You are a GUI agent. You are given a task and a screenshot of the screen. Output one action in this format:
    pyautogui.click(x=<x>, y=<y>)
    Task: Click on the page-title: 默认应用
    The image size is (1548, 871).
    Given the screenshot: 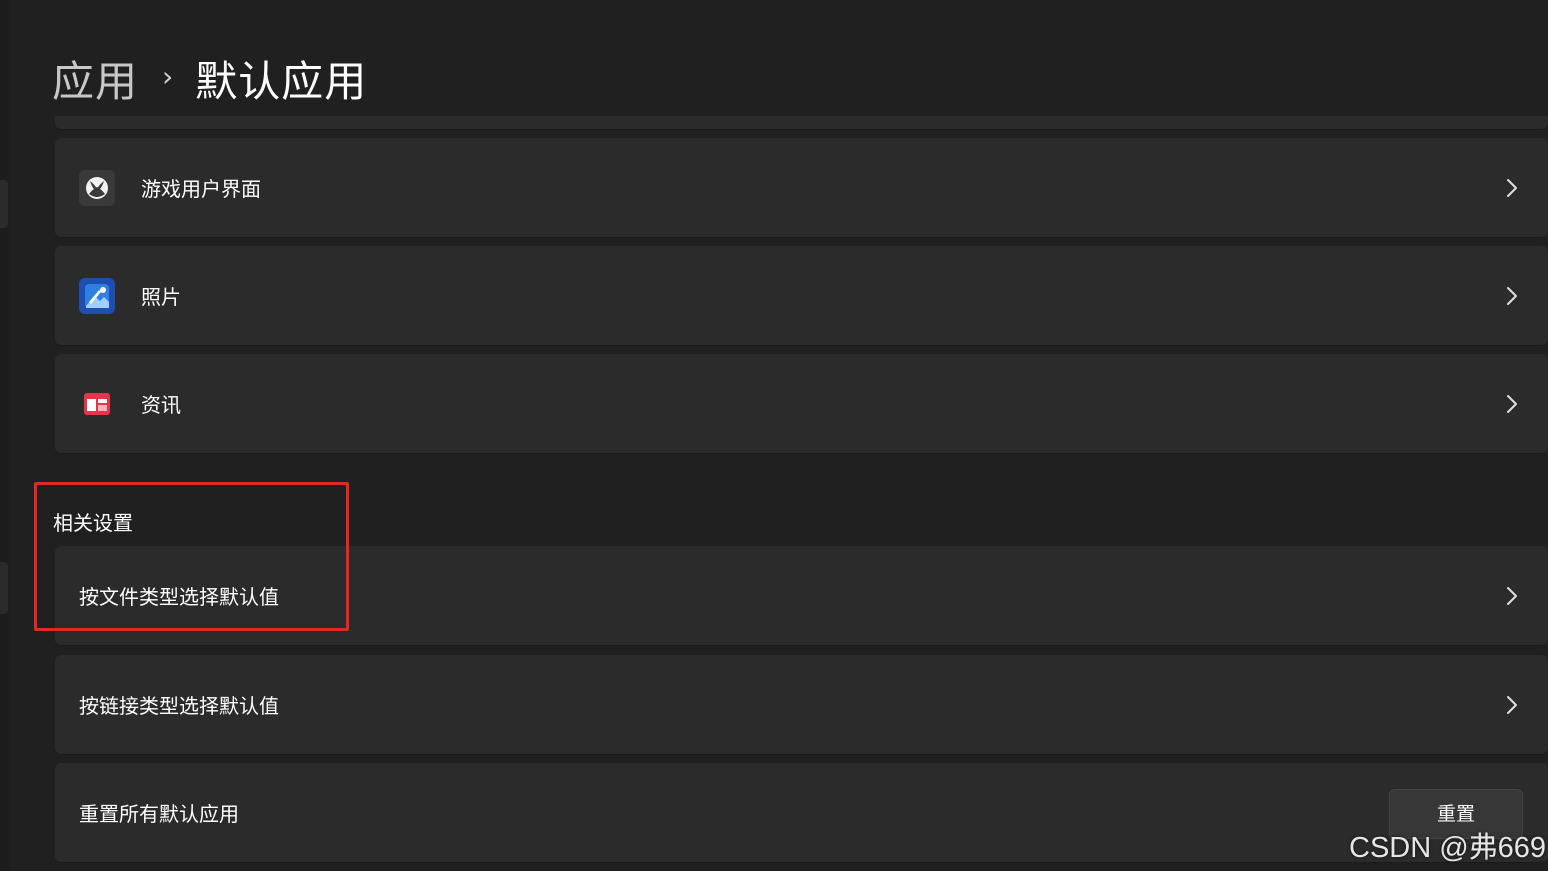 What is the action you would take?
    pyautogui.click(x=281, y=81)
    